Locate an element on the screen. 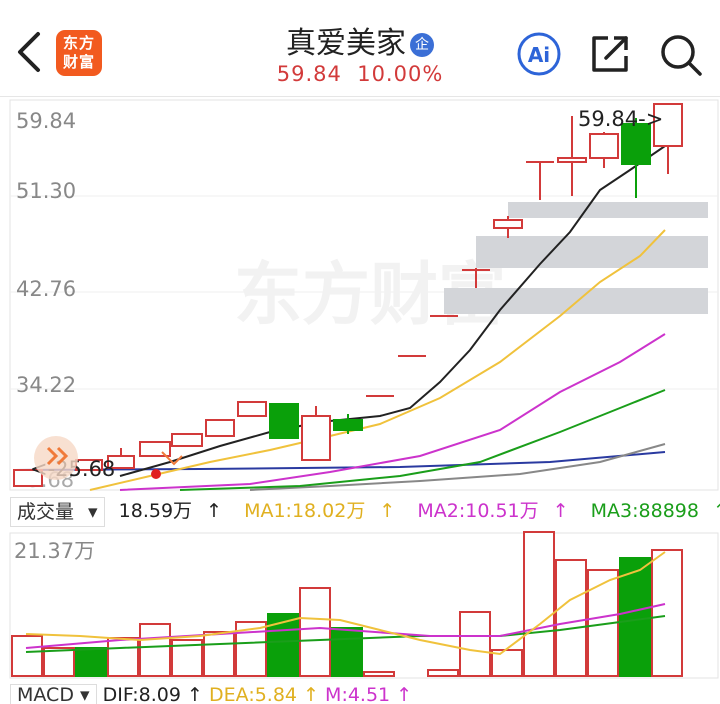 Image resolution: width=720 pixels, height=704 pixels. y-label: 34.22 is located at coordinates (46, 385).